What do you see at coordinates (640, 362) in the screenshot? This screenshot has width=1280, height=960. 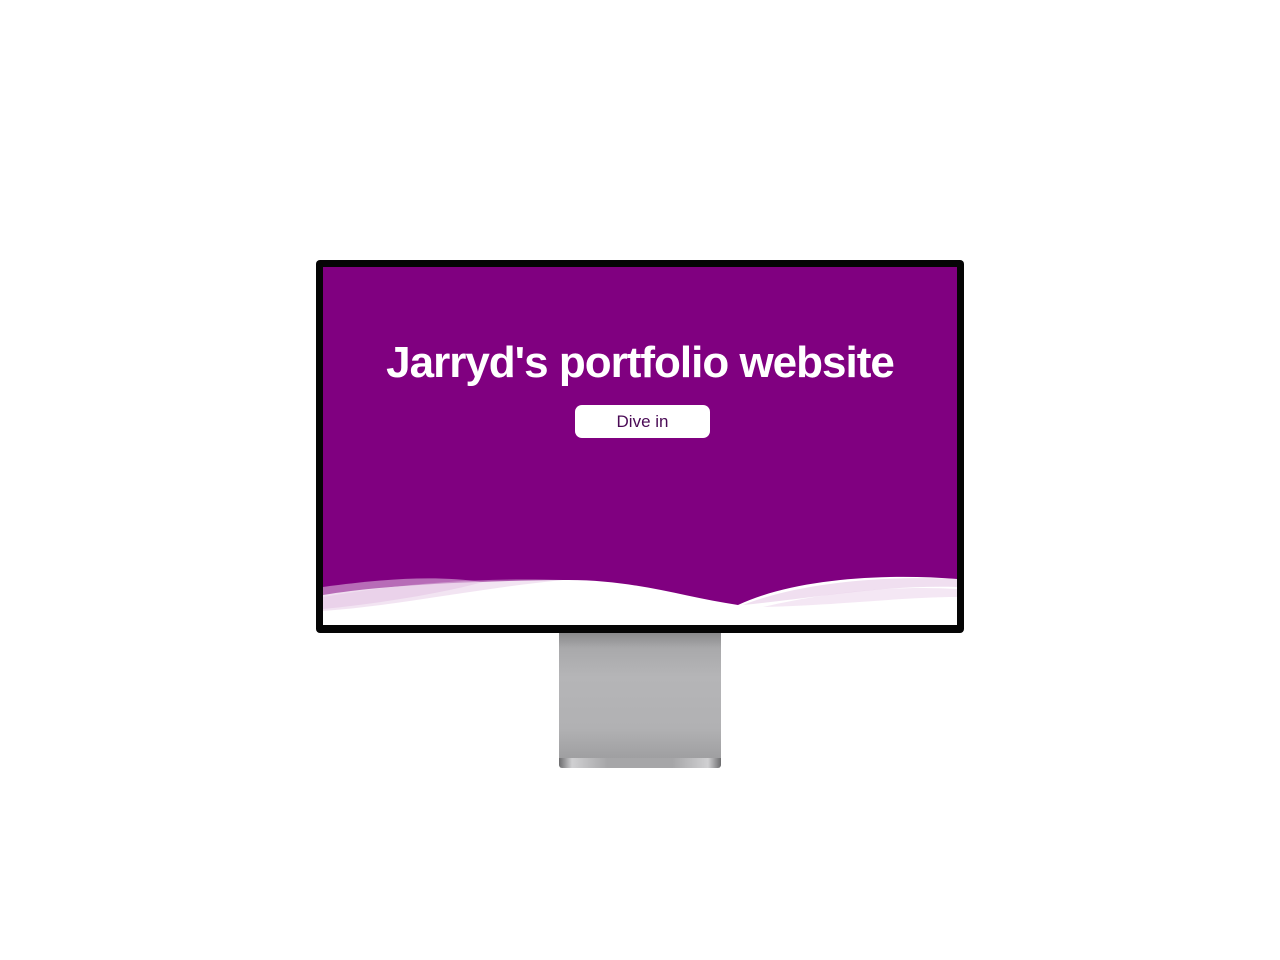 I see `hero-title: Jarryd's portfolio website` at bounding box center [640, 362].